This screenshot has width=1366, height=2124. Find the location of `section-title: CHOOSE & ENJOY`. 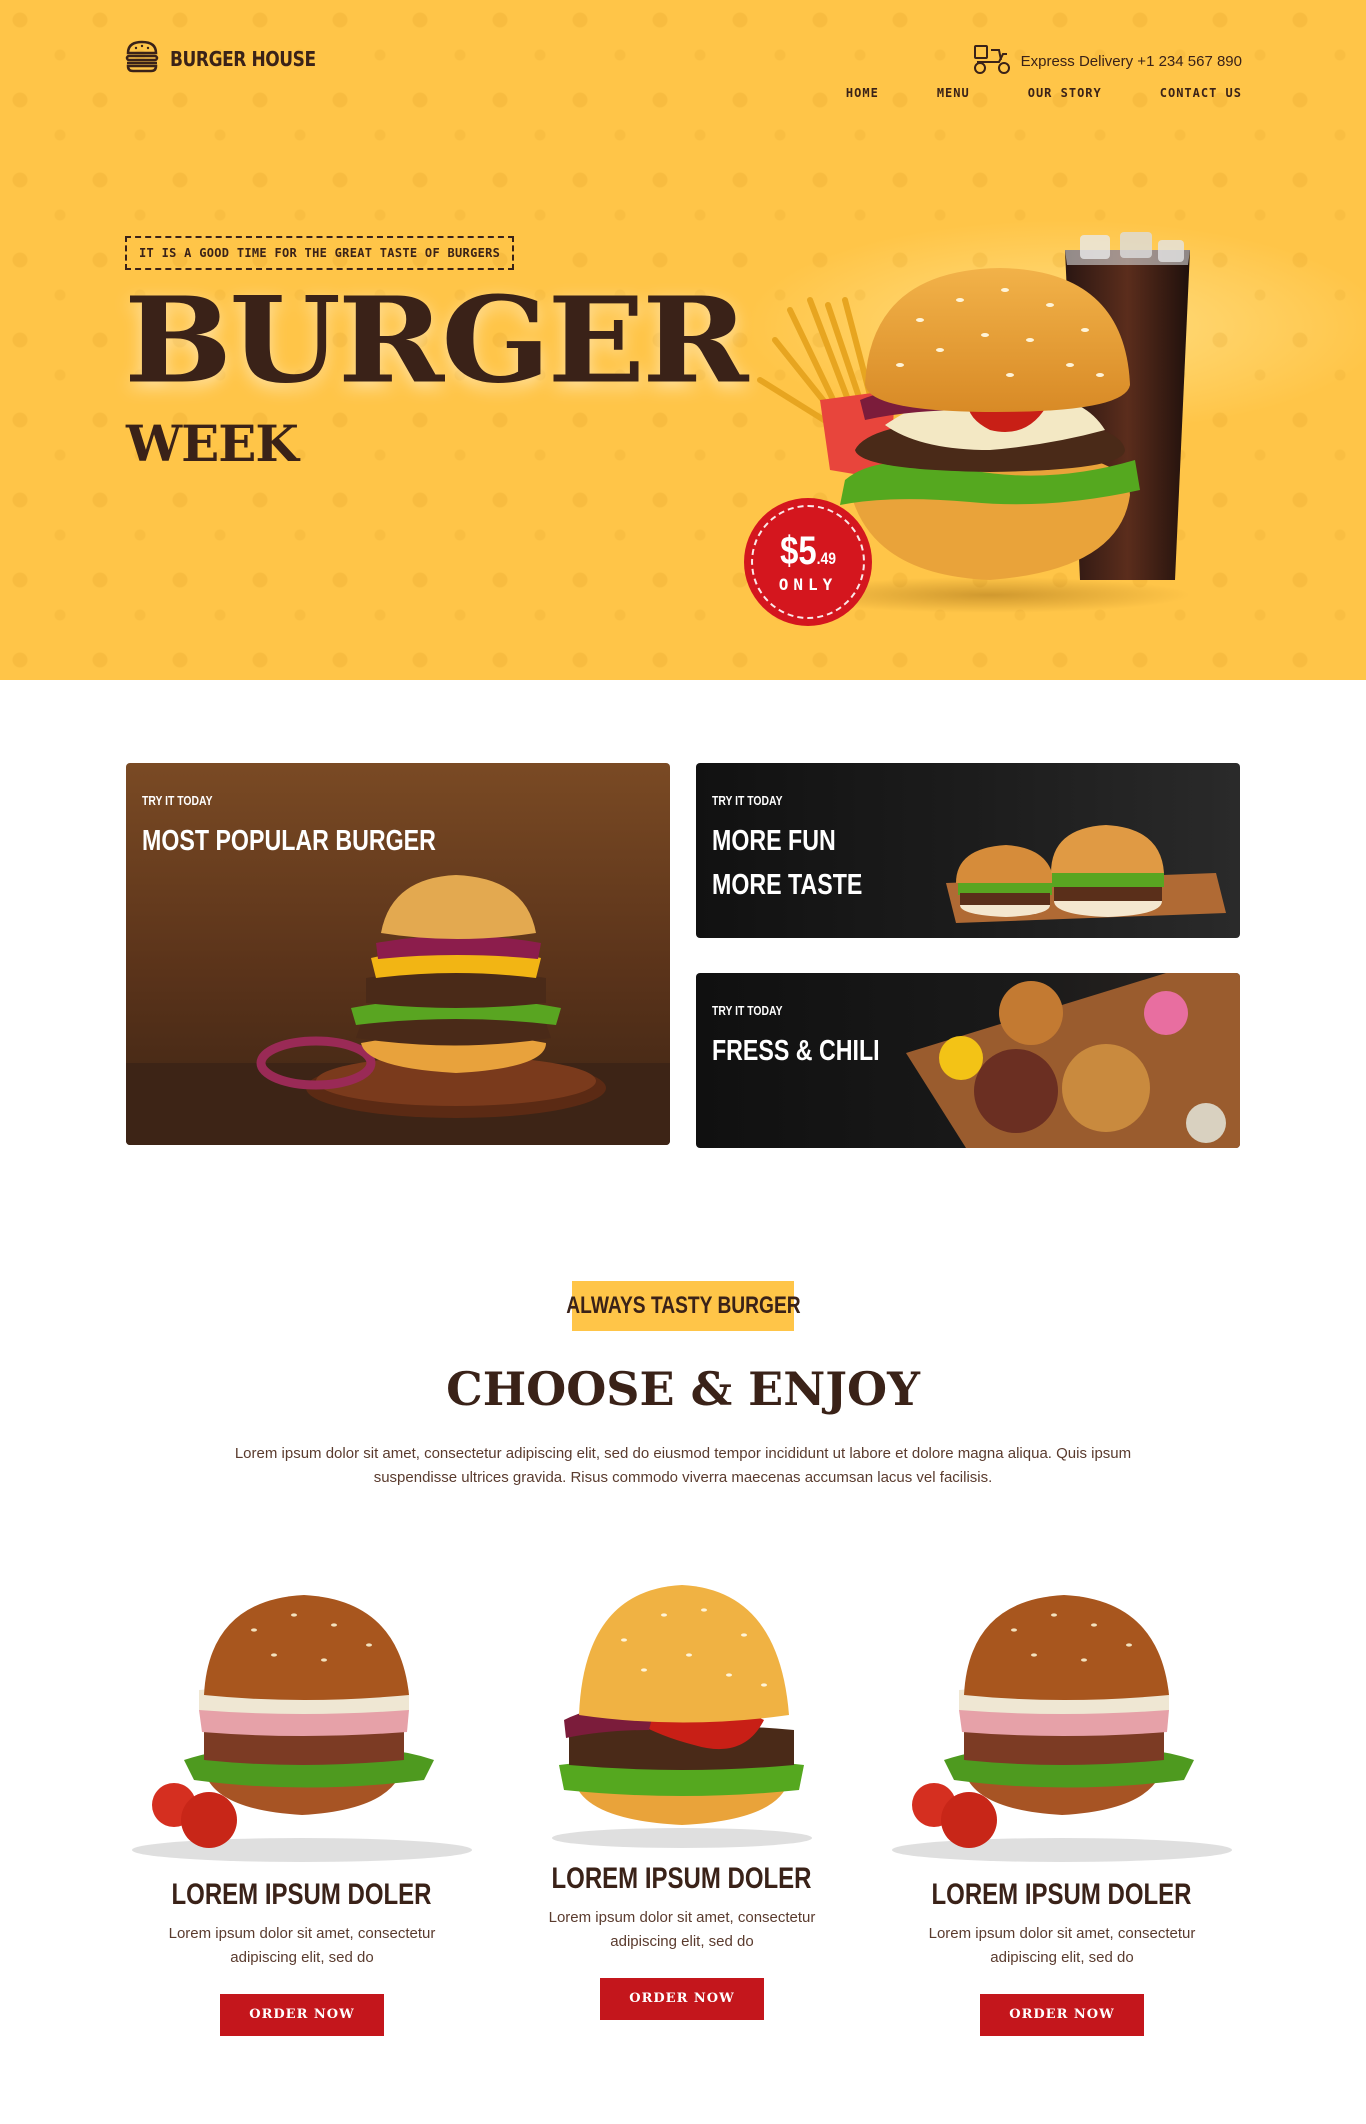

section-title: CHOOSE & ENJOY is located at coordinates (683, 1389).